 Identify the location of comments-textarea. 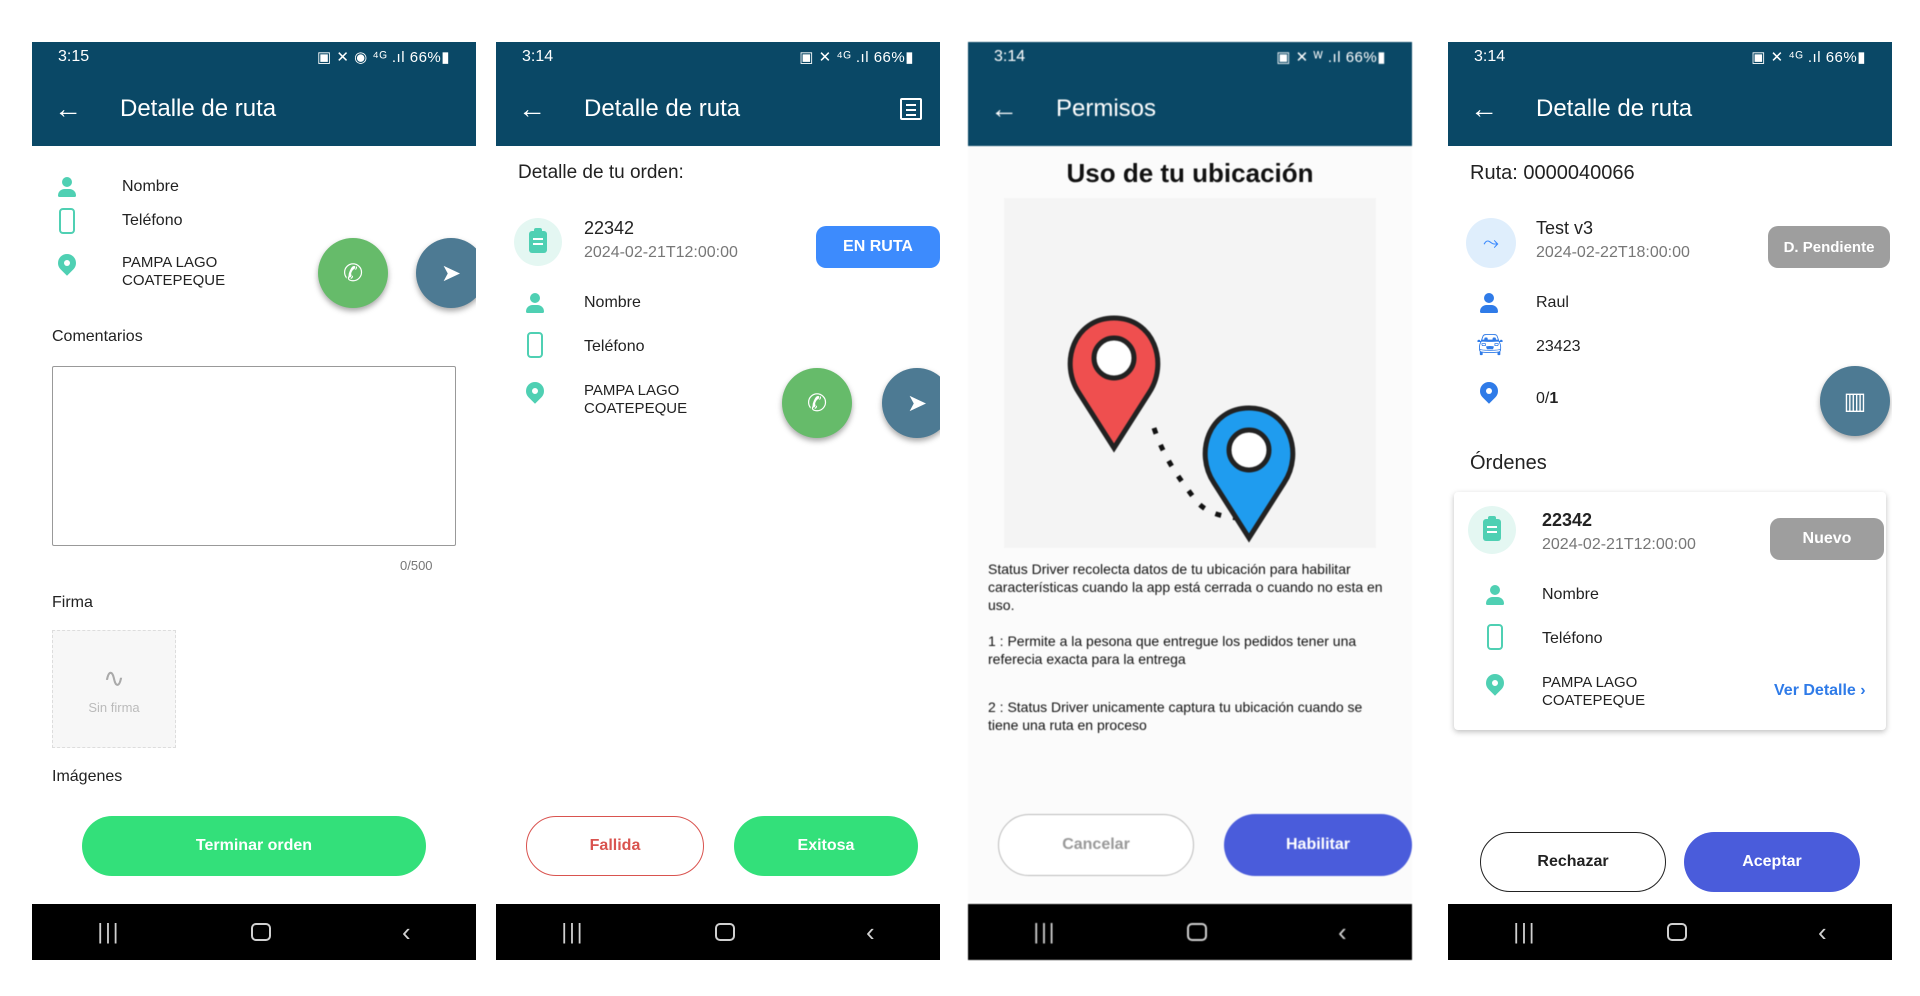
(254, 456).